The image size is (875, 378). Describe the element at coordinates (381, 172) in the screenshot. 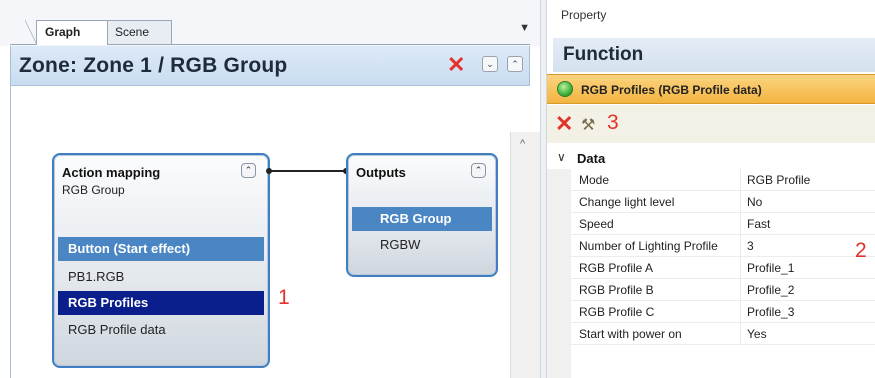

I see `node-title: Outputs` at that location.